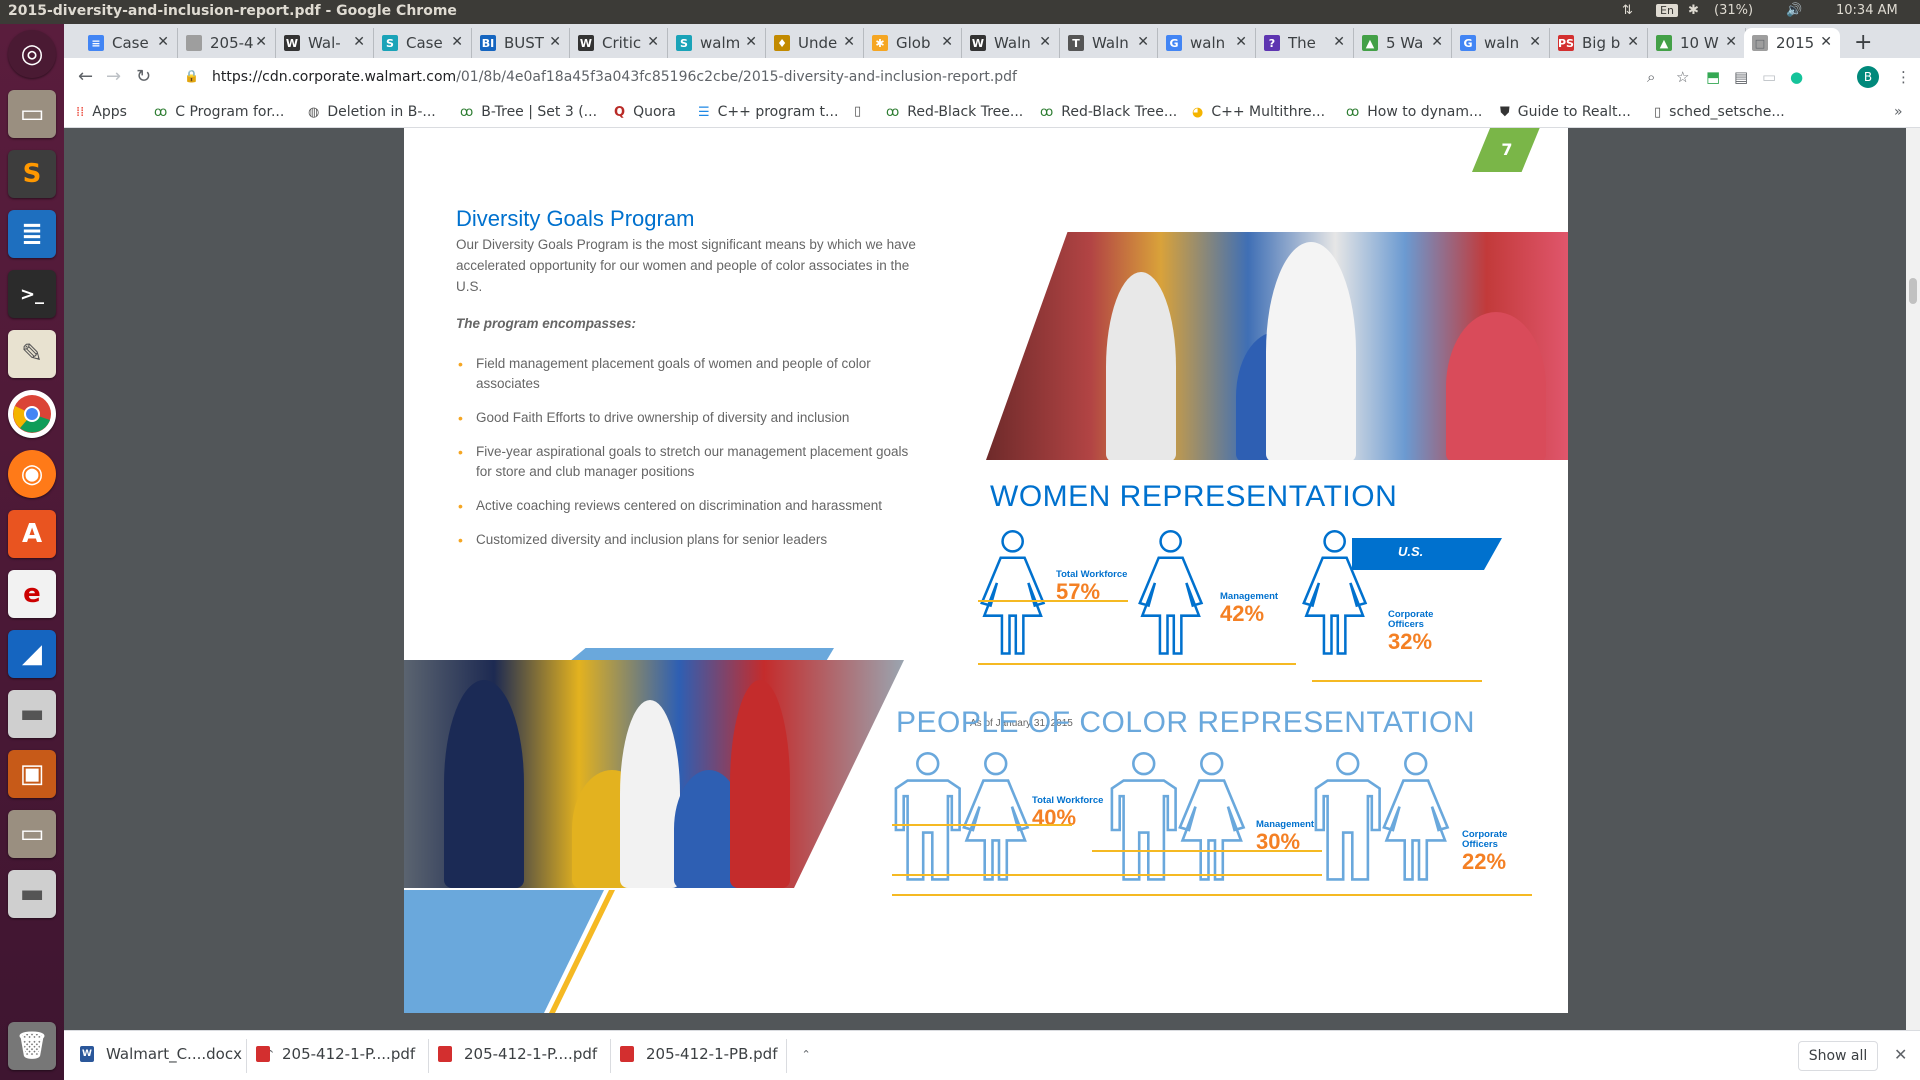 The image size is (1920, 1080). What do you see at coordinates (1667, 10) in the screenshot?
I see `keyboard-layout-indicator: En` at bounding box center [1667, 10].